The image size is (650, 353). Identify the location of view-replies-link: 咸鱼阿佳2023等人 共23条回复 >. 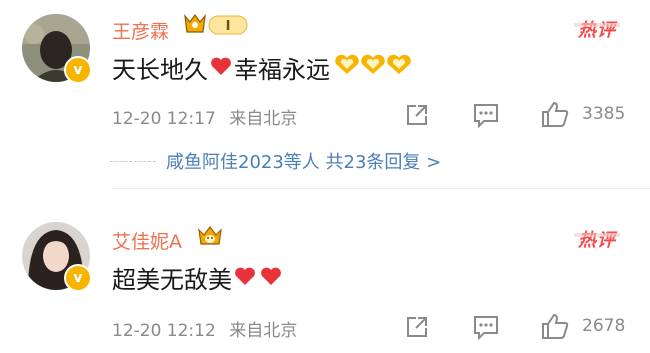
(275, 161).